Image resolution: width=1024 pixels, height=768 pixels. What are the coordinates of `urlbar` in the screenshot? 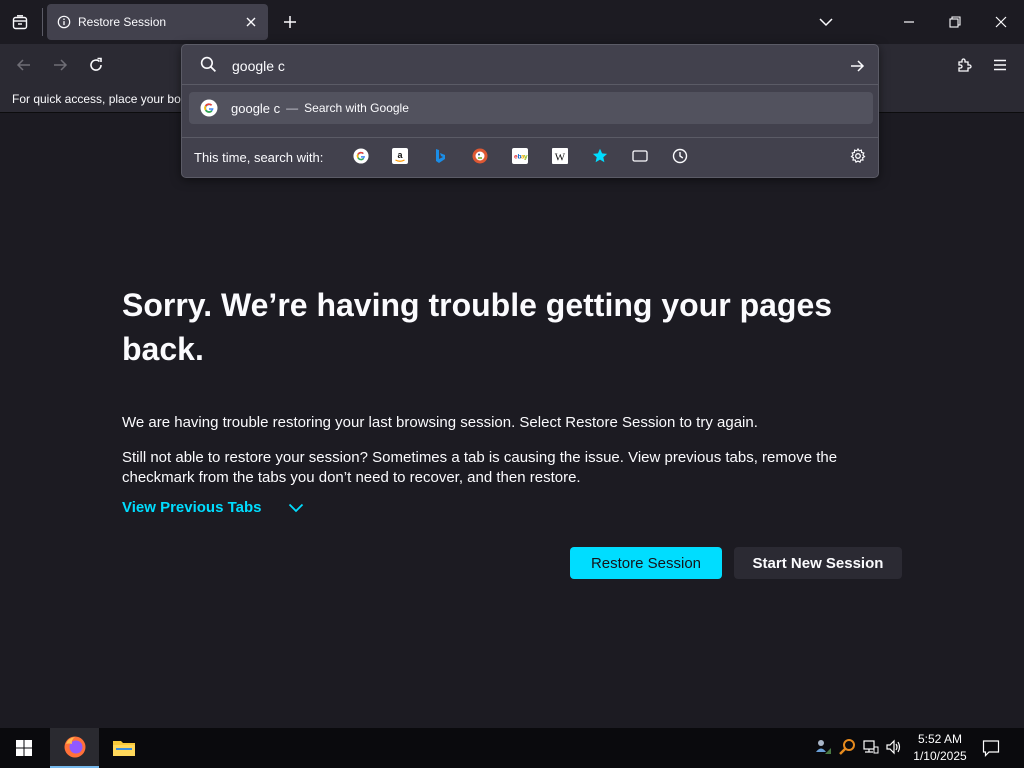 It's located at (530, 65).